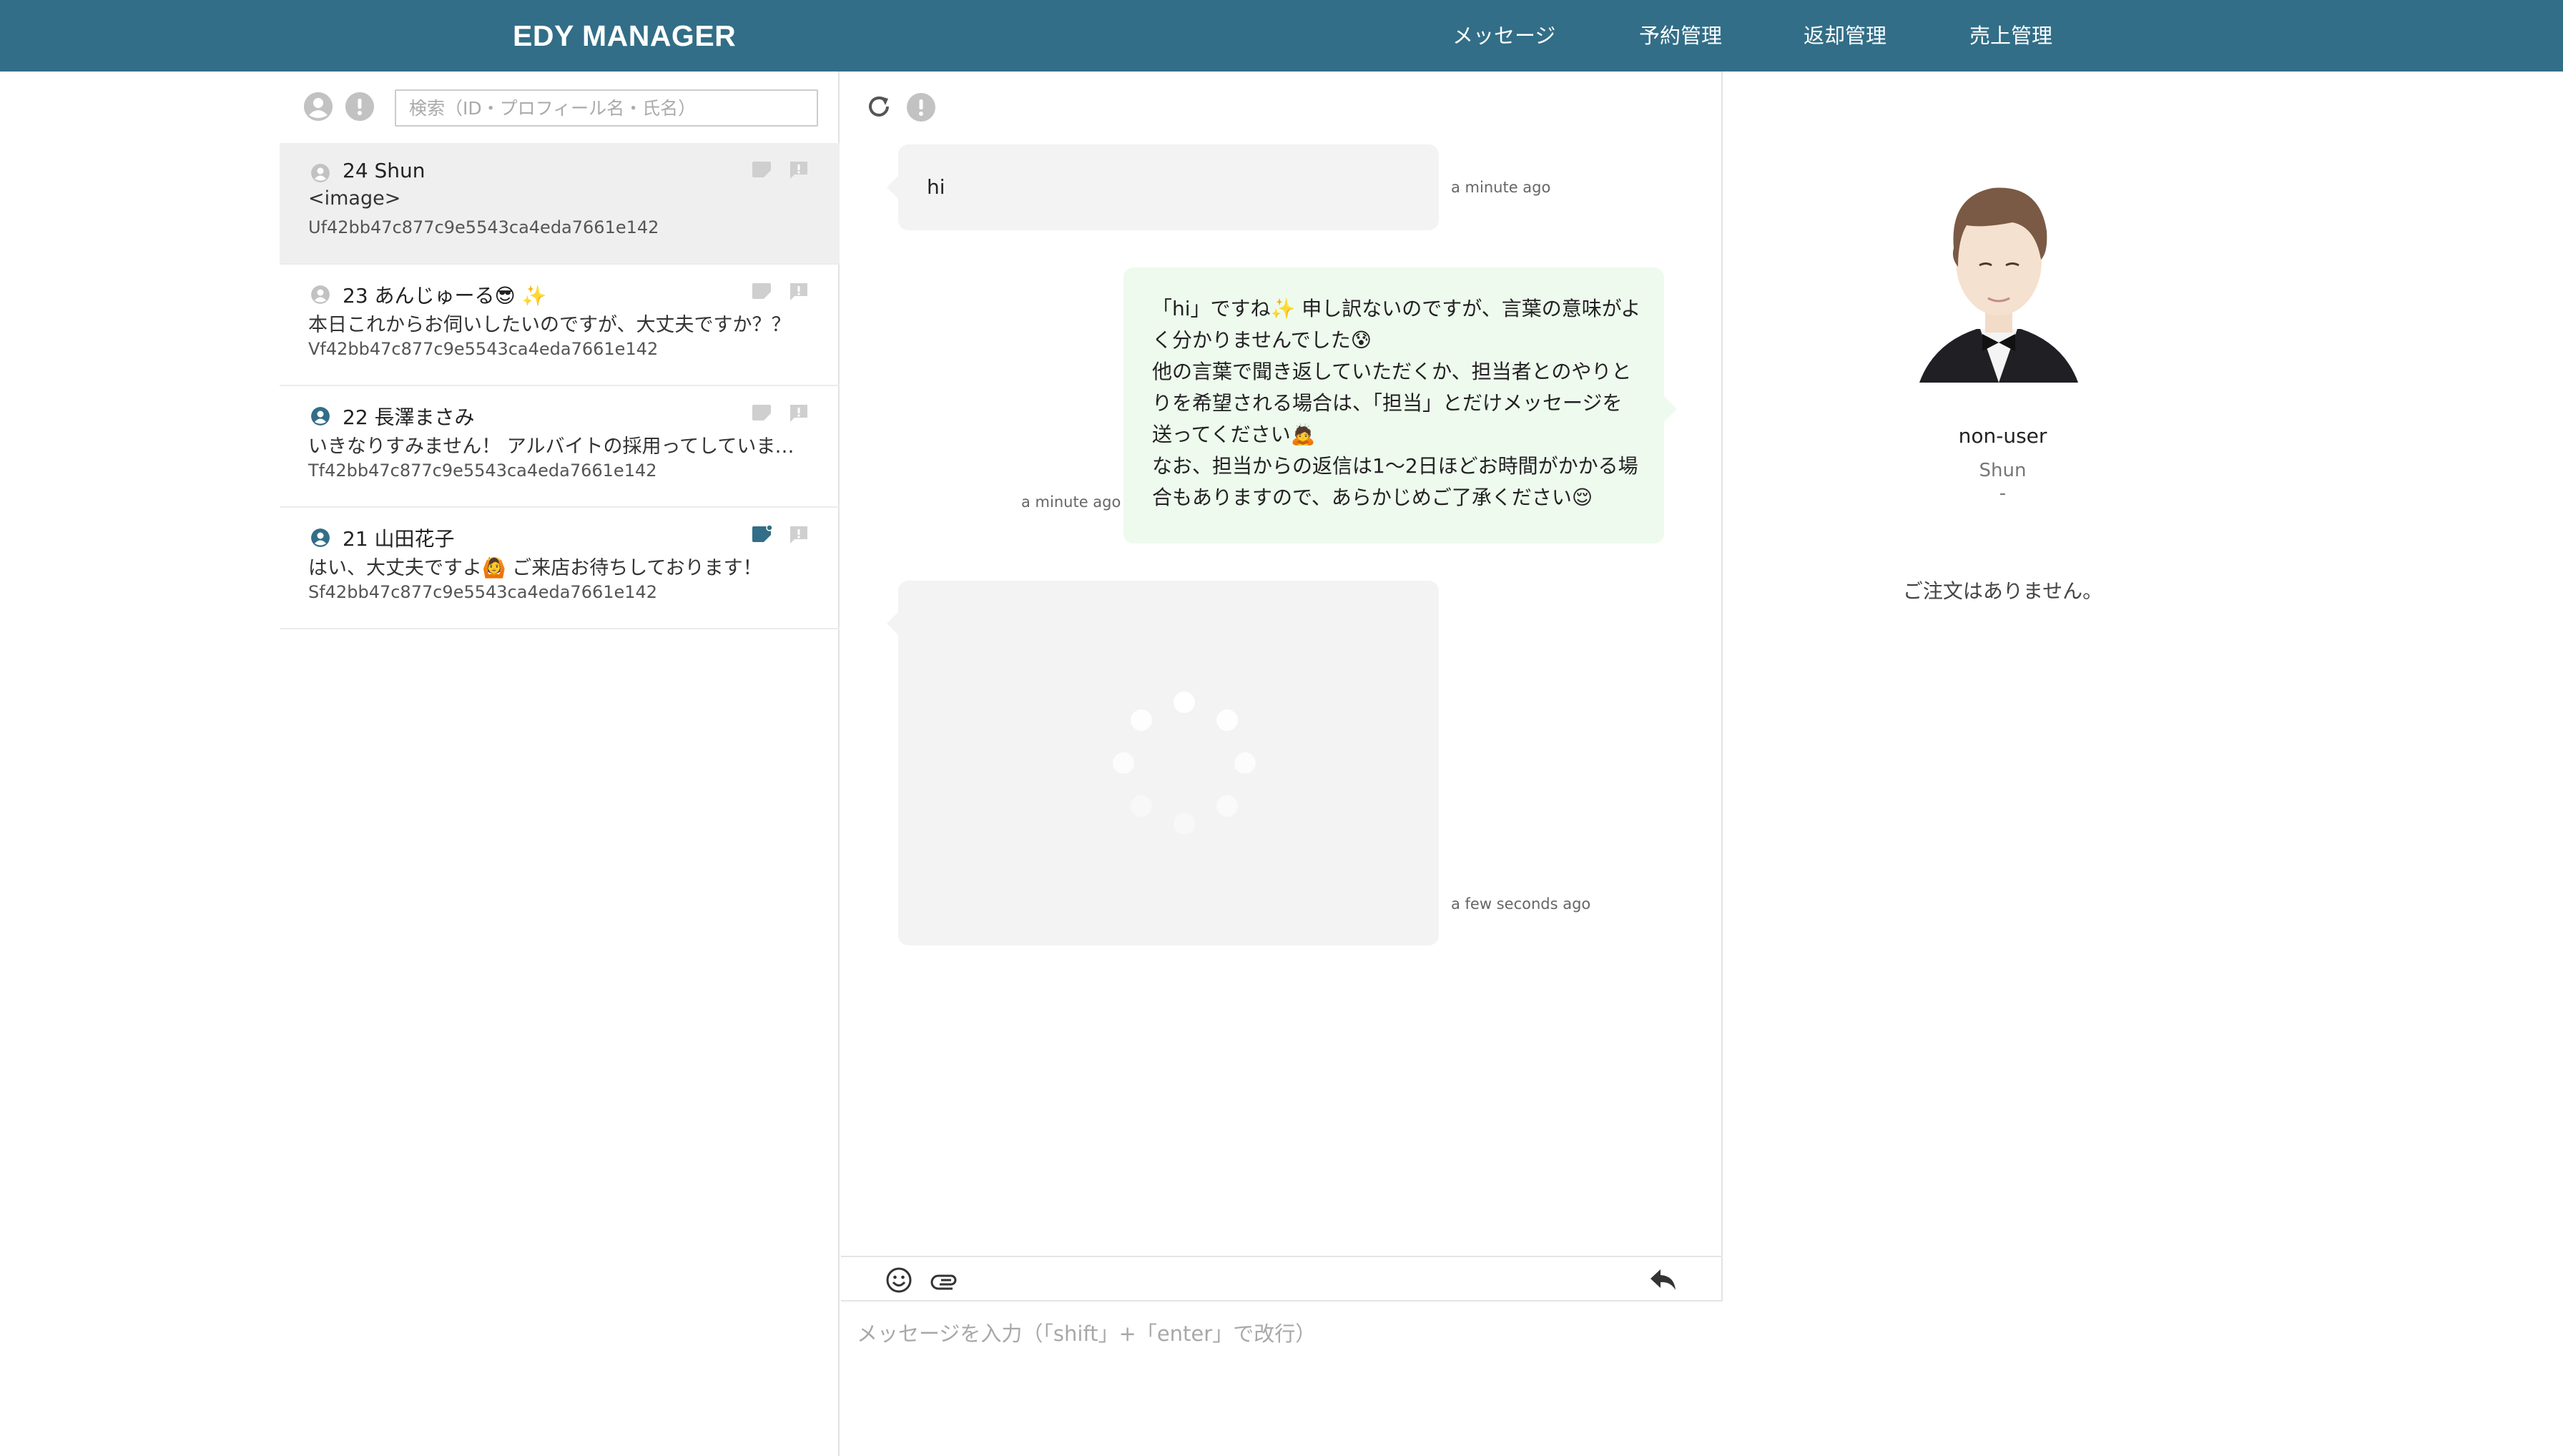 The image size is (2563, 1456). What do you see at coordinates (484, 227) in the screenshot?
I see `conversation-uid: Uf42bb47c877c9e5543ca4eda7661e142` at bounding box center [484, 227].